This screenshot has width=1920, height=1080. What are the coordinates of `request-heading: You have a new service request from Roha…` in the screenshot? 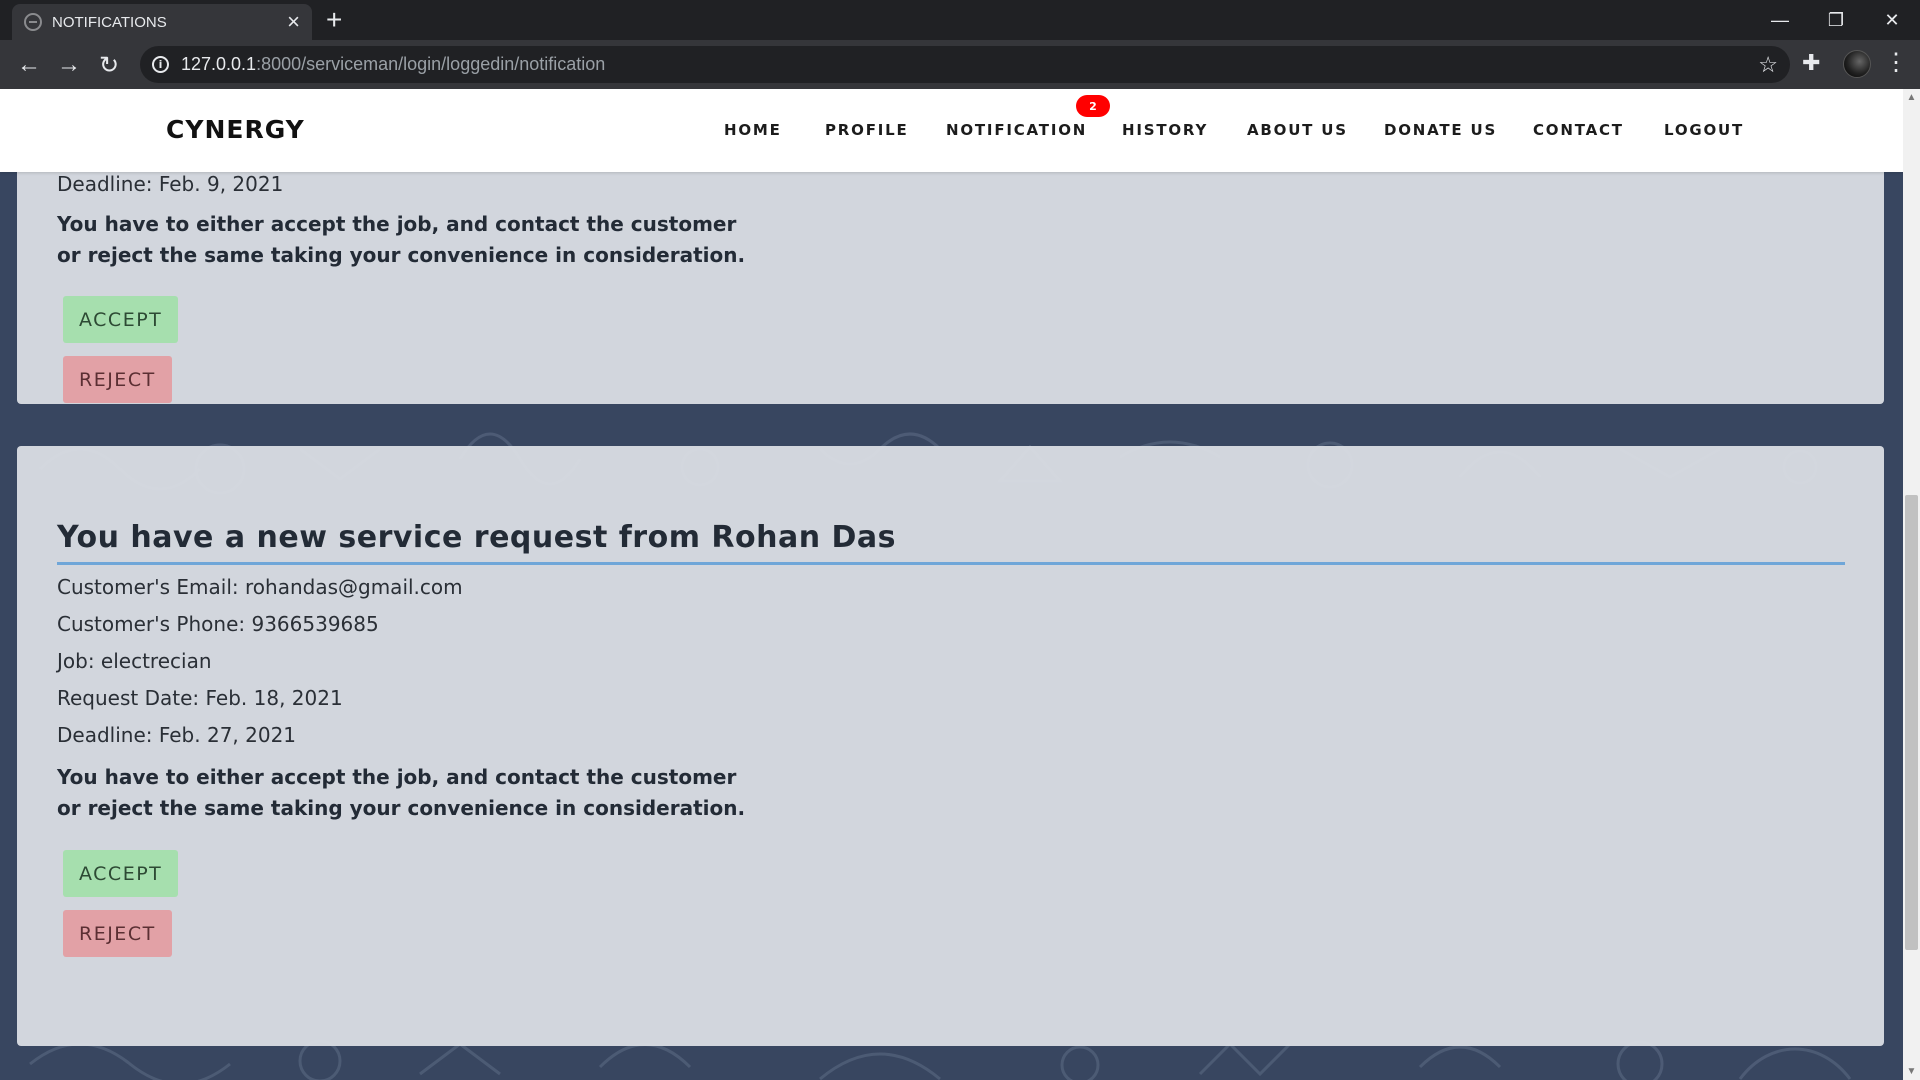 It's located at (477, 537).